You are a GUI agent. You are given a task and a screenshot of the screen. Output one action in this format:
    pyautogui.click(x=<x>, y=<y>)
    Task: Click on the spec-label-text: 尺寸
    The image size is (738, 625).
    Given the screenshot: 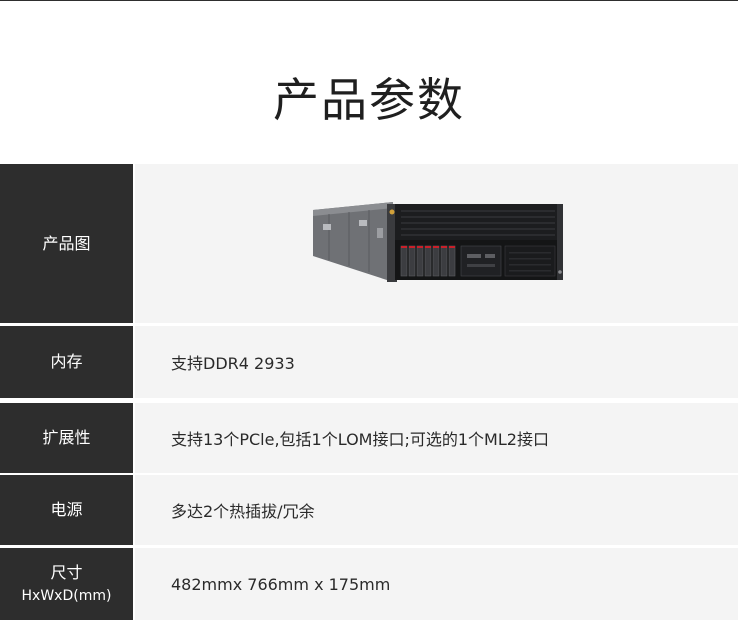 What is the action you would take?
    pyautogui.click(x=66, y=572)
    